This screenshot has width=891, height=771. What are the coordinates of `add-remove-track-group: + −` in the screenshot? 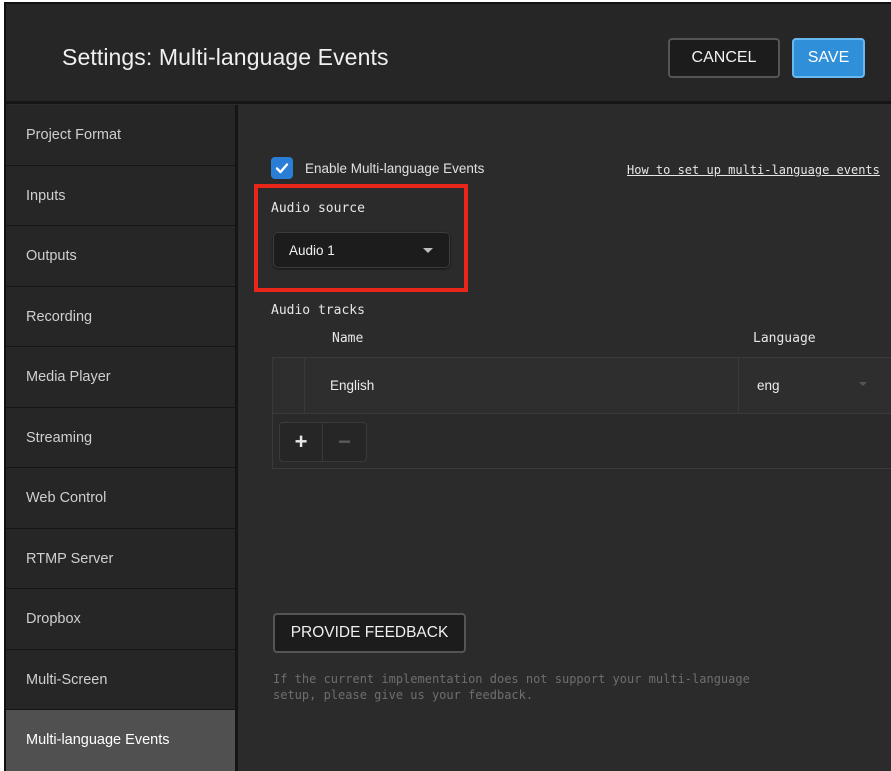 It's located at (323, 442).